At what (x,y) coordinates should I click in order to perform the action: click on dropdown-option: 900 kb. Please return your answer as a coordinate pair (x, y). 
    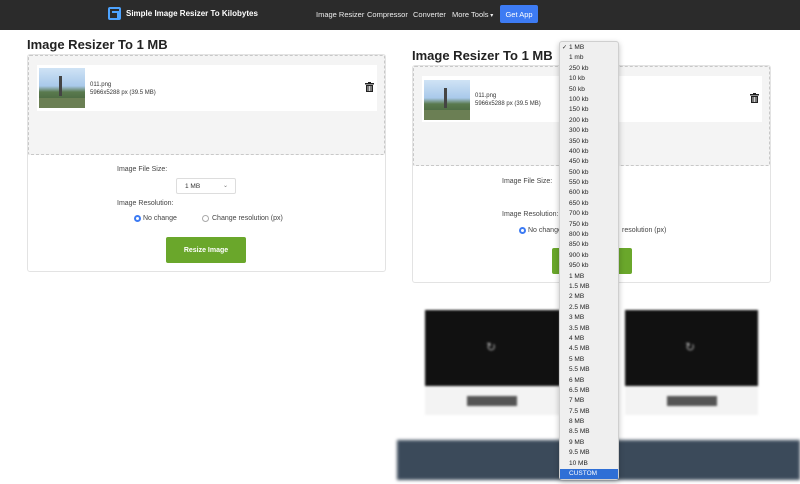
    Looking at the image, I should click on (589, 256).